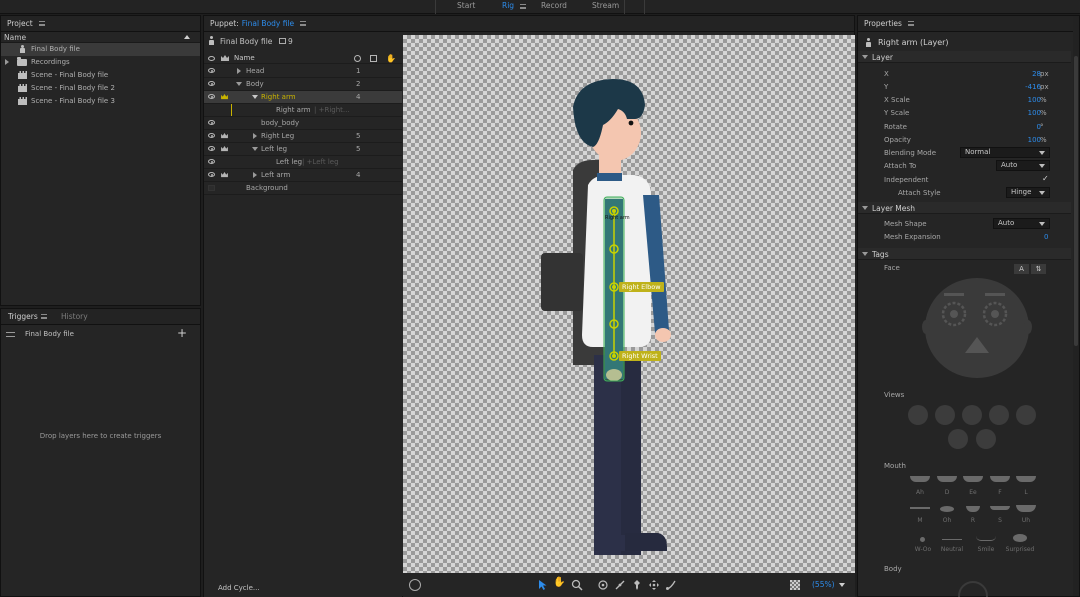 This screenshot has width=1080, height=597. What do you see at coordinates (671, 585) in the screenshot?
I see `bone-tool-icon` at bounding box center [671, 585].